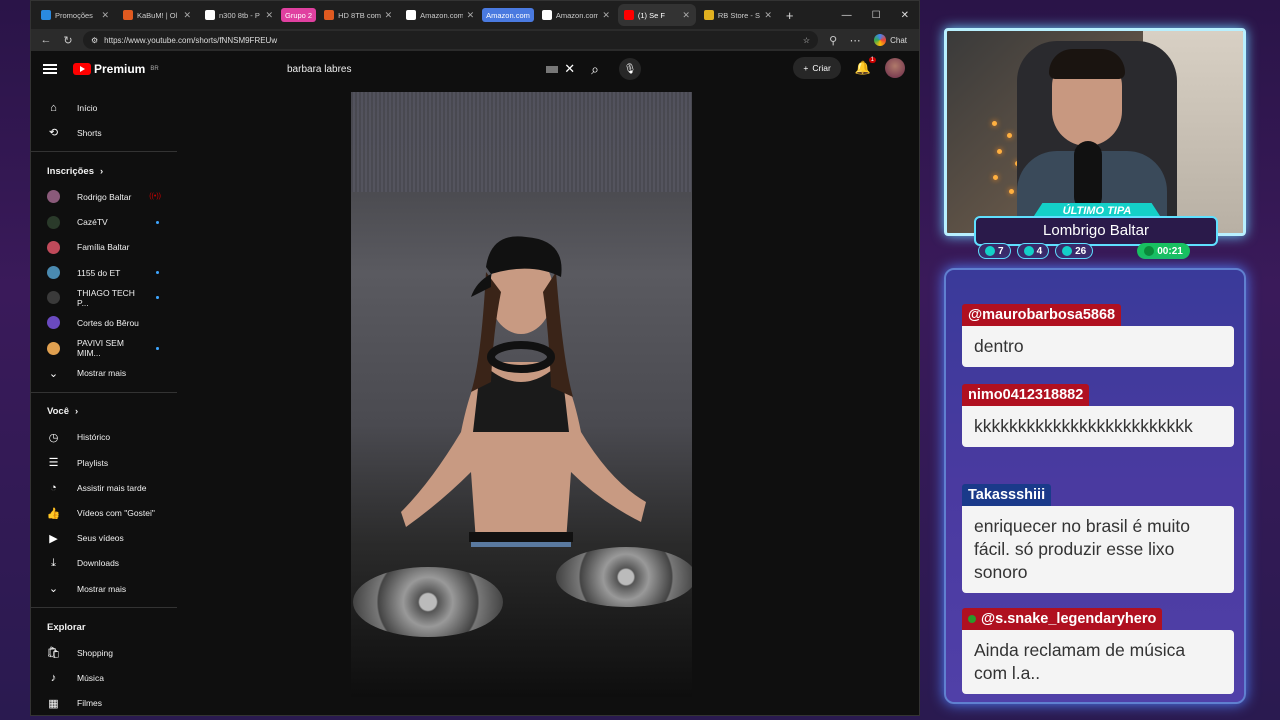 The image size is (1280, 720). What do you see at coordinates (895, 68) in the screenshot?
I see `avatar` at bounding box center [895, 68].